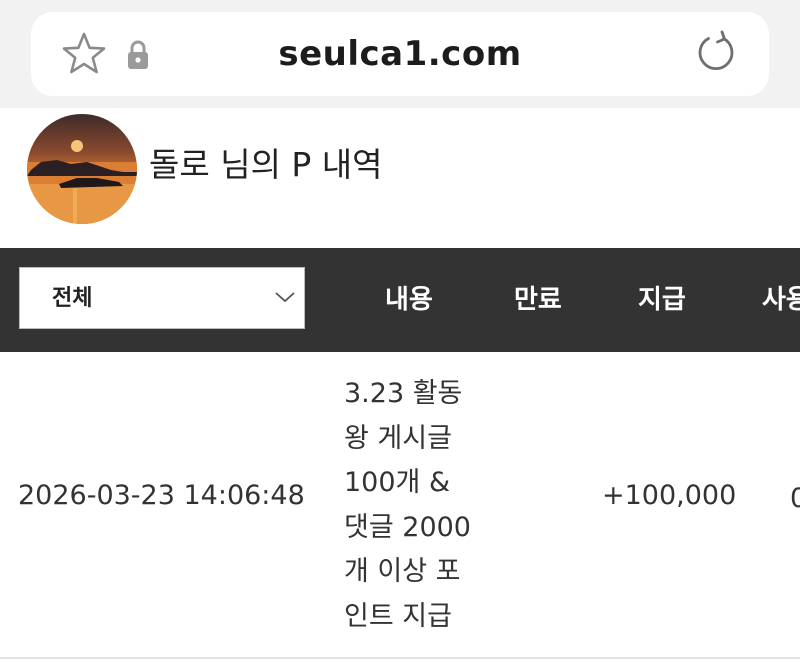 This screenshot has height=670, width=800. What do you see at coordinates (407, 527) in the screenshot?
I see `row-content-line: 댓글 2000` at bounding box center [407, 527].